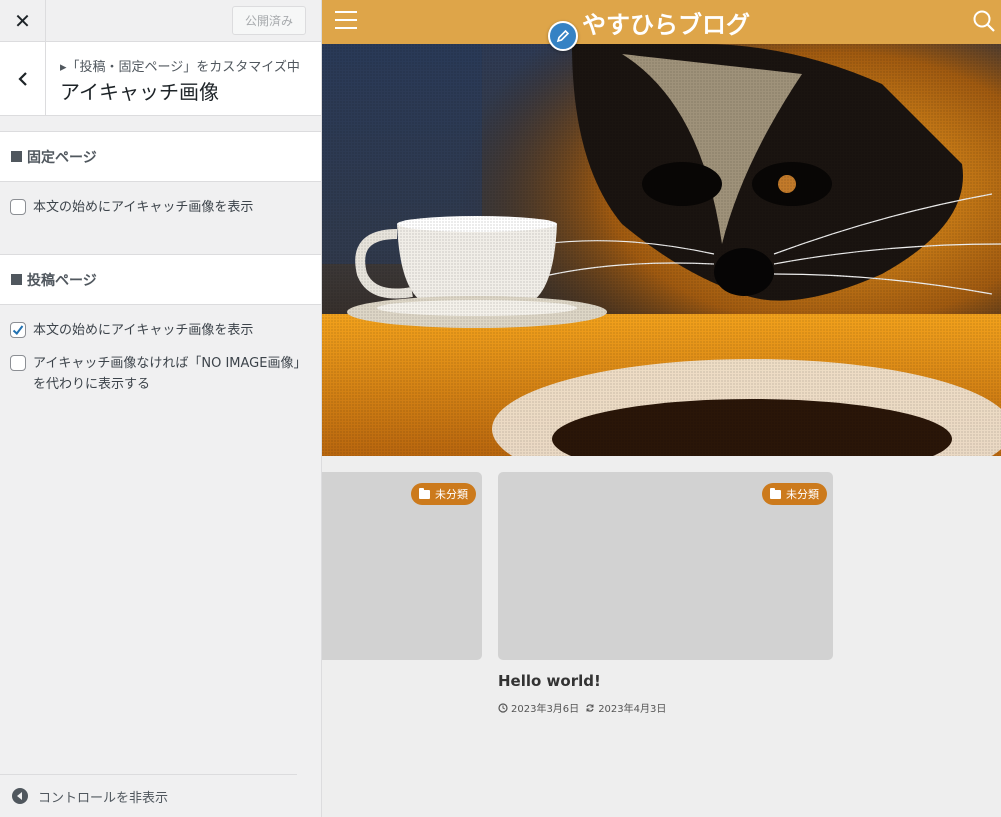 This screenshot has width=1001, height=817. What do you see at coordinates (582, 707) in the screenshot?
I see `post-meta: 2023年3月6日 2023年4月3日` at bounding box center [582, 707].